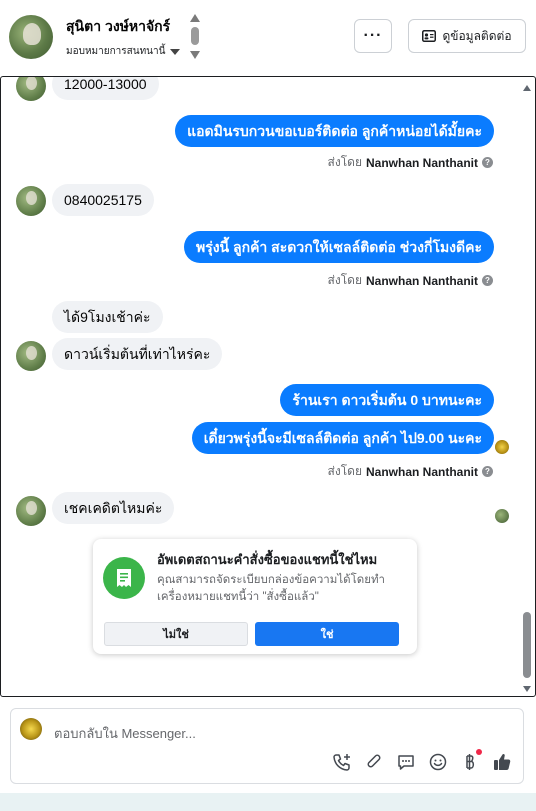 This screenshot has width=536, height=811. What do you see at coordinates (342, 762) in the screenshot?
I see `phone-plus-icon` at bounding box center [342, 762].